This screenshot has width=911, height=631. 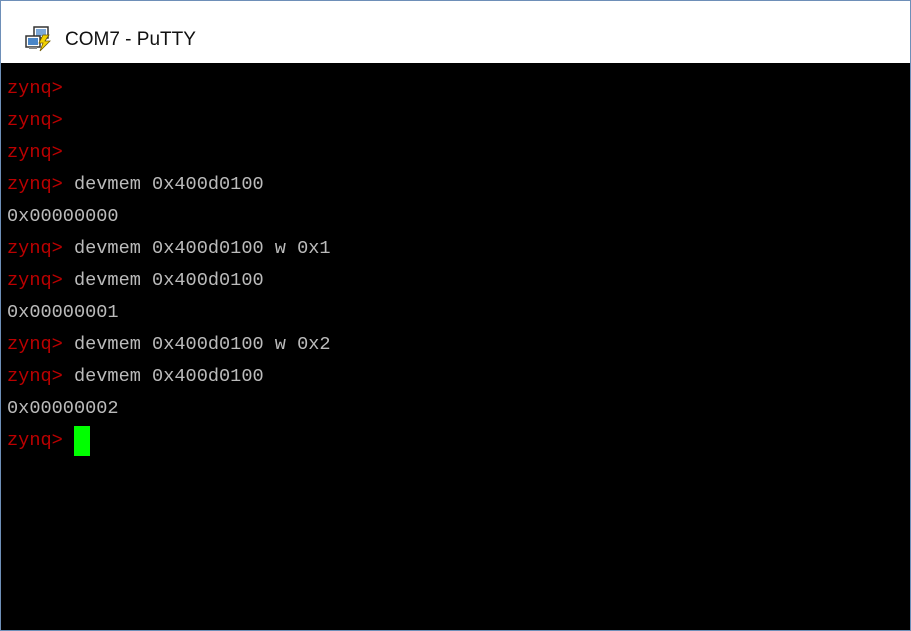 I want to click on terminal-line: 0x00000002, so click(x=63, y=409).